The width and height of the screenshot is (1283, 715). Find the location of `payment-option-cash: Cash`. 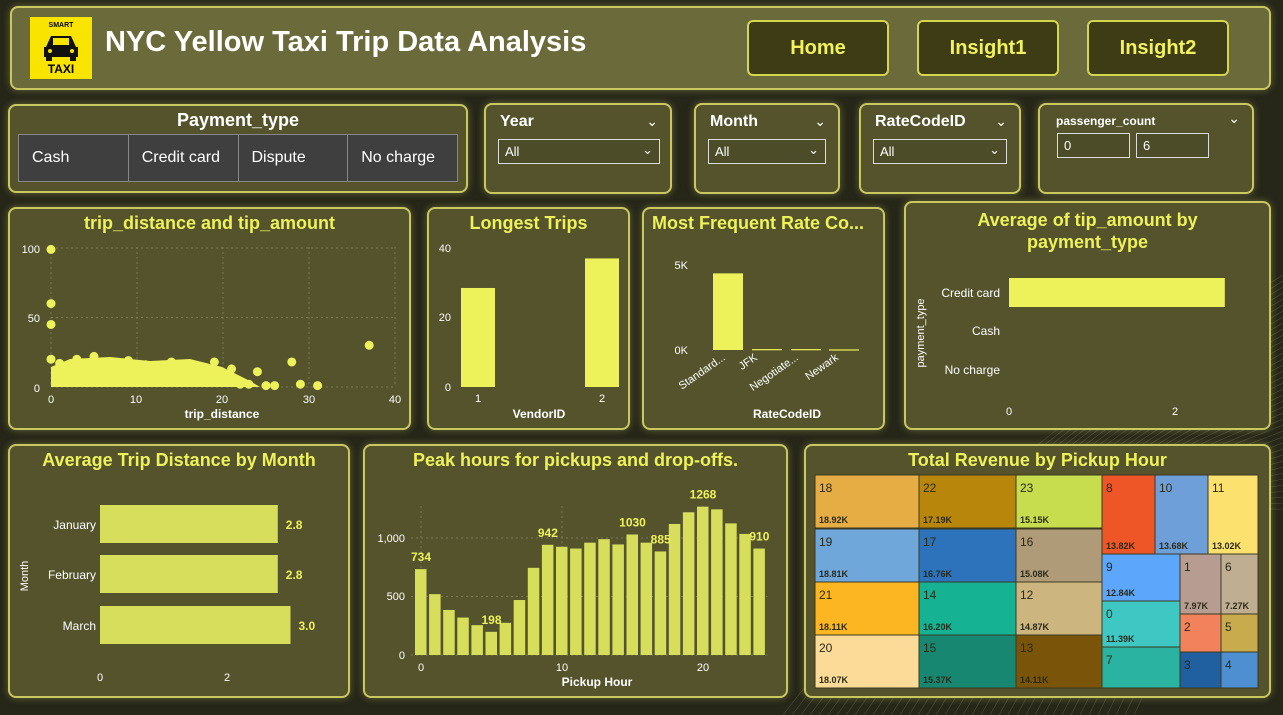

payment-option-cash: Cash is located at coordinates (74, 158).